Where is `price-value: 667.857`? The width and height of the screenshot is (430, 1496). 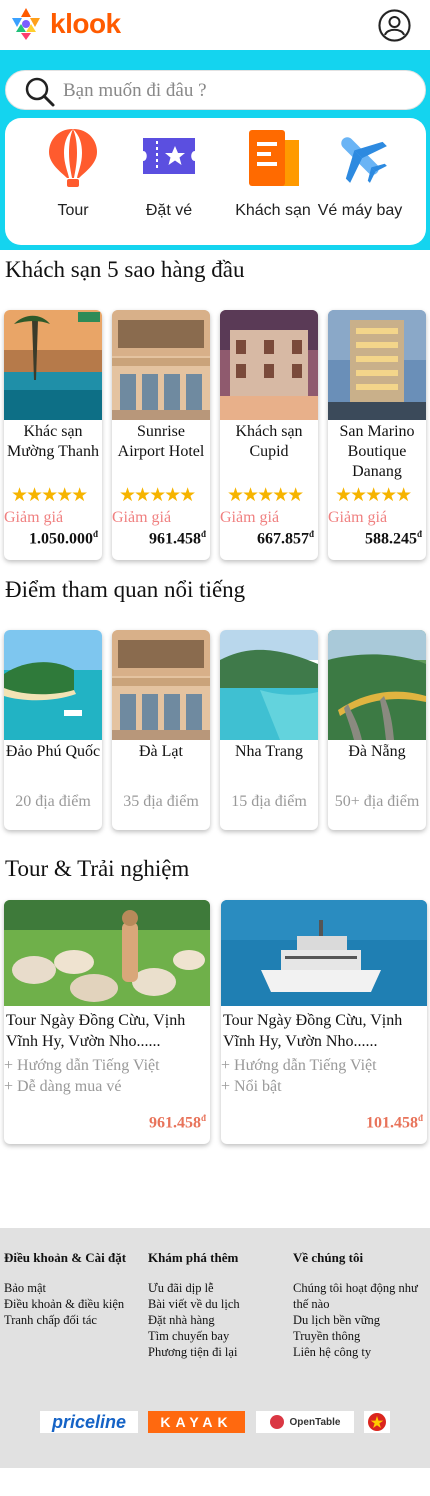 price-value: 667.857 is located at coordinates (282, 539).